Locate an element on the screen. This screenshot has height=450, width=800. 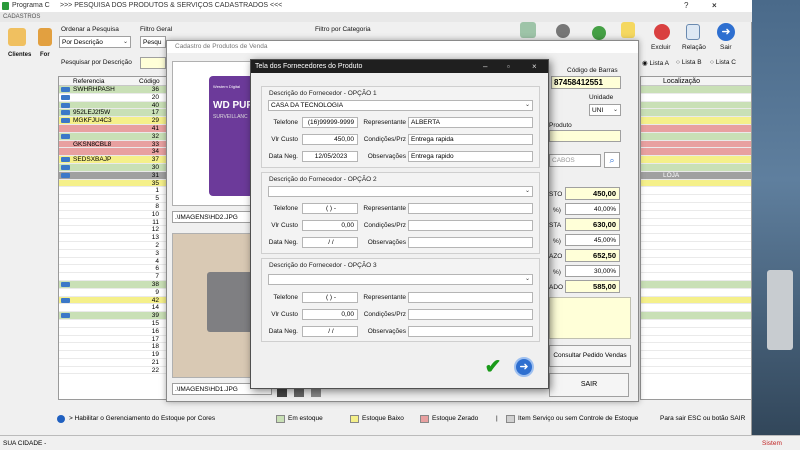
table-row: GKSN8CBL8 33 is located at coordinates (114, 144).